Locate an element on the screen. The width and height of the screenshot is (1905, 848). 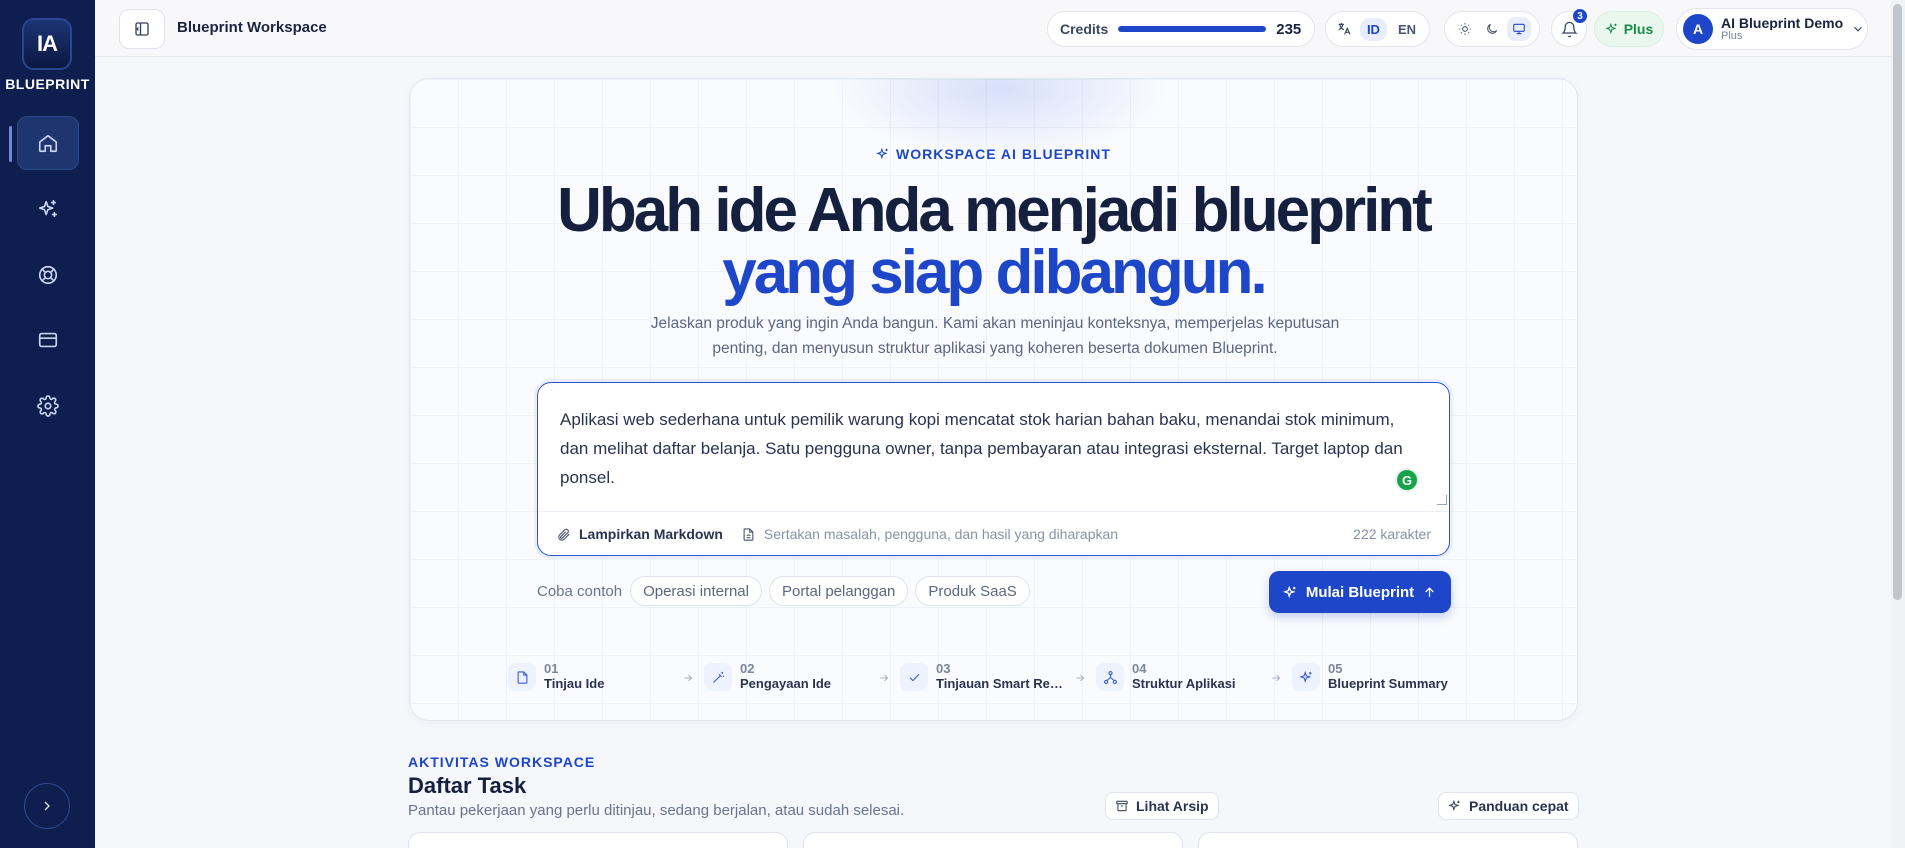
example-chip-customer-portal: Portal pelanggan is located at coordinates (838, 591).